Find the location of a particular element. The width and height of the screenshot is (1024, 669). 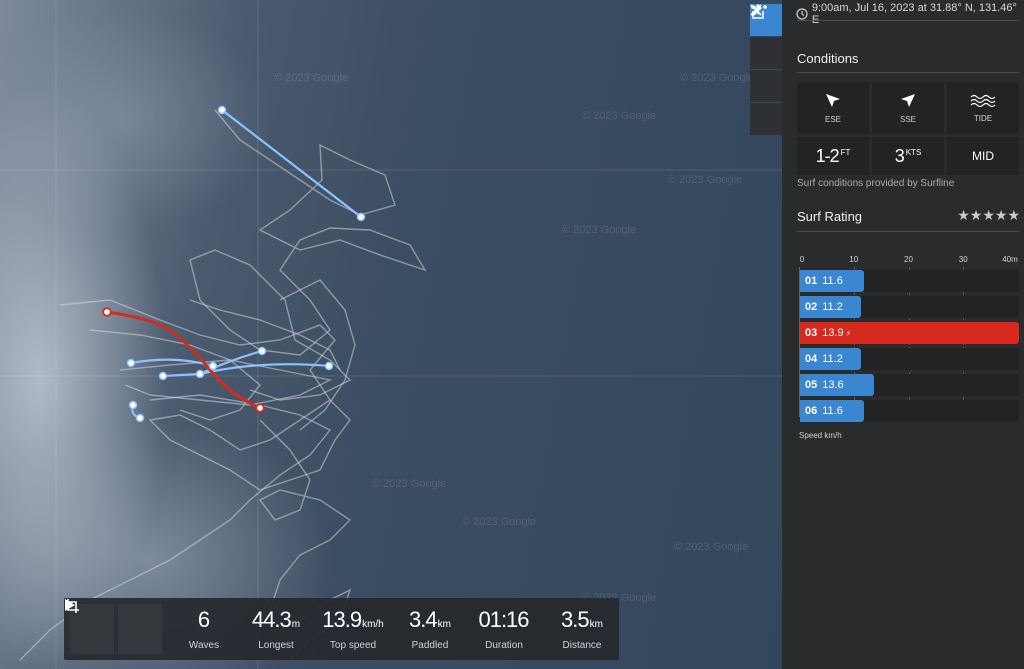

stat-paddled: 3.4km Paddled is located at coordinates (430, 628).